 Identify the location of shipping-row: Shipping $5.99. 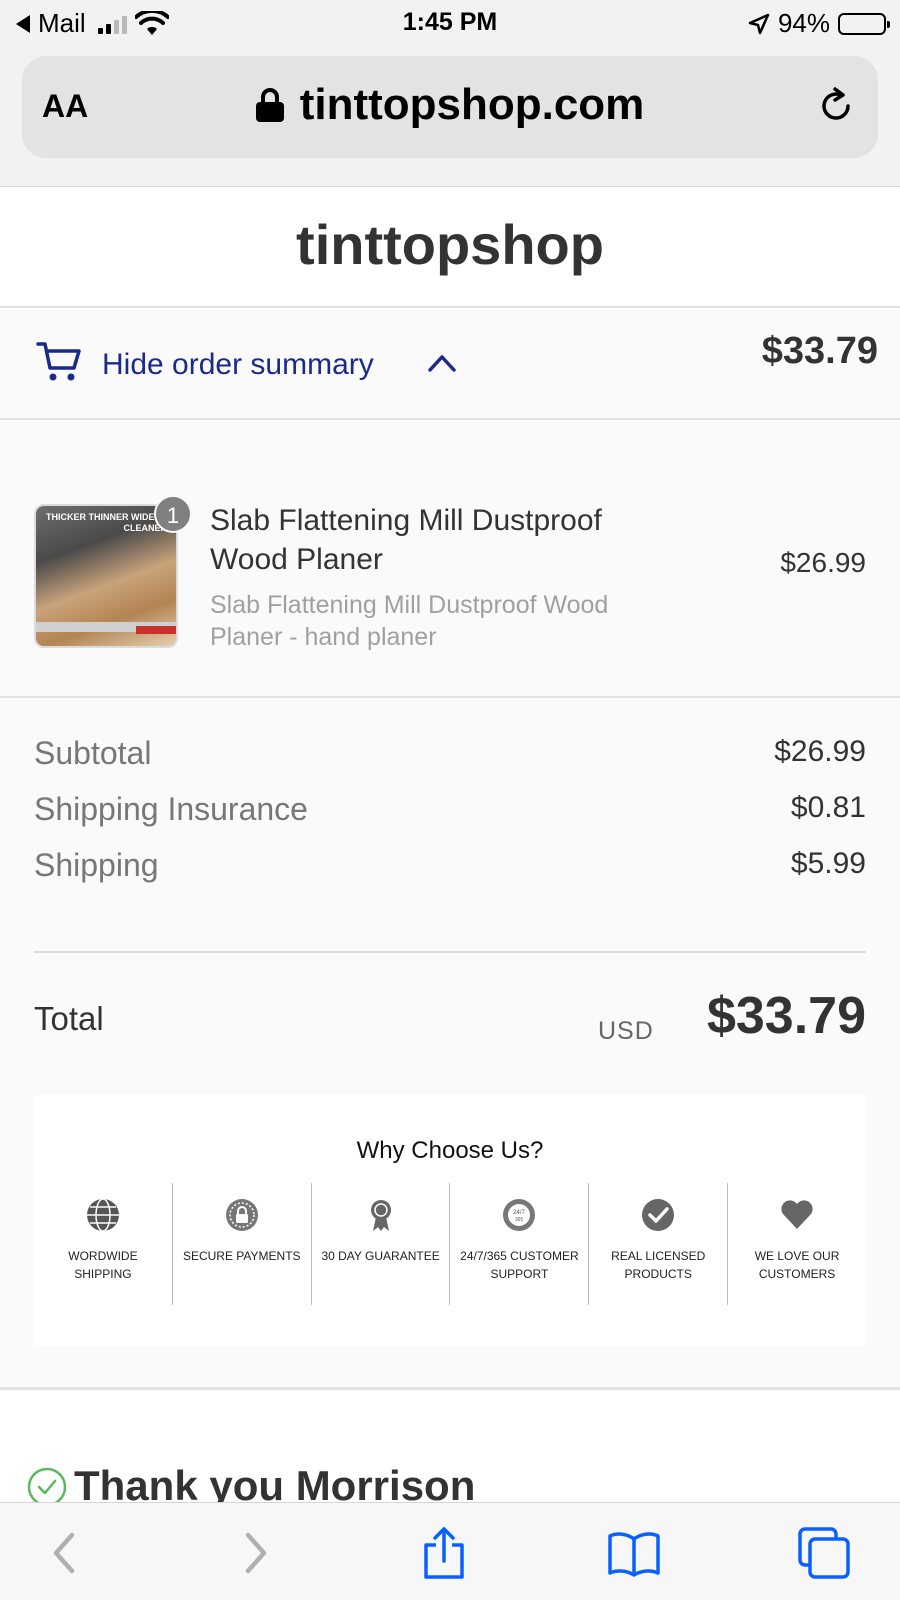
(450, 867).